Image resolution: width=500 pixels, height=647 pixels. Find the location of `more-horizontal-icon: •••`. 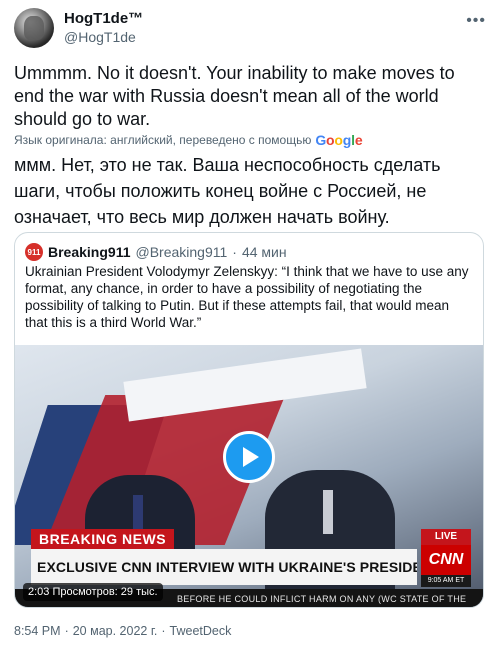

more-horizontal-icon: ••• is located at coordinates (476, 21).